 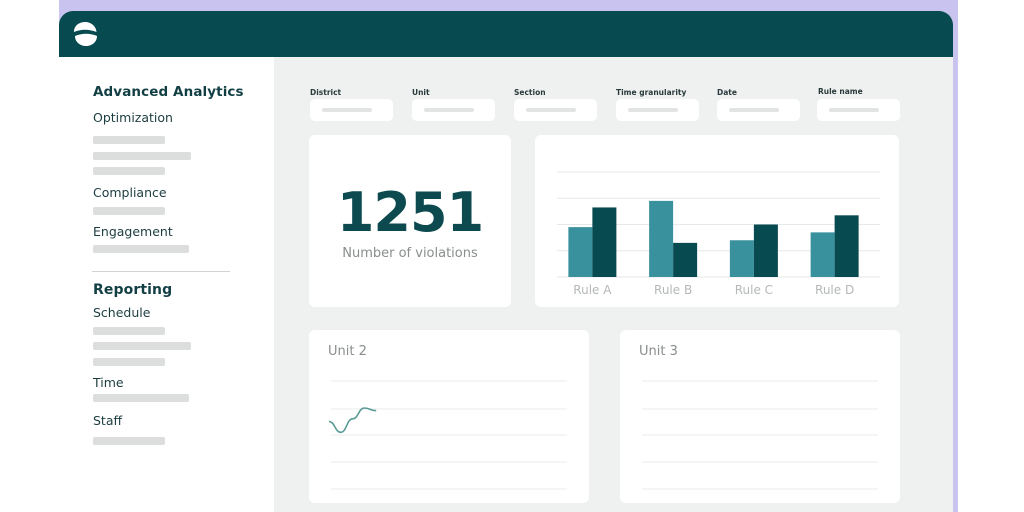 What do you see at coordinates (840, 91) in the screenshot?
I see `filter-label-rule-name: Rule name` at bounding box center [840, 91].